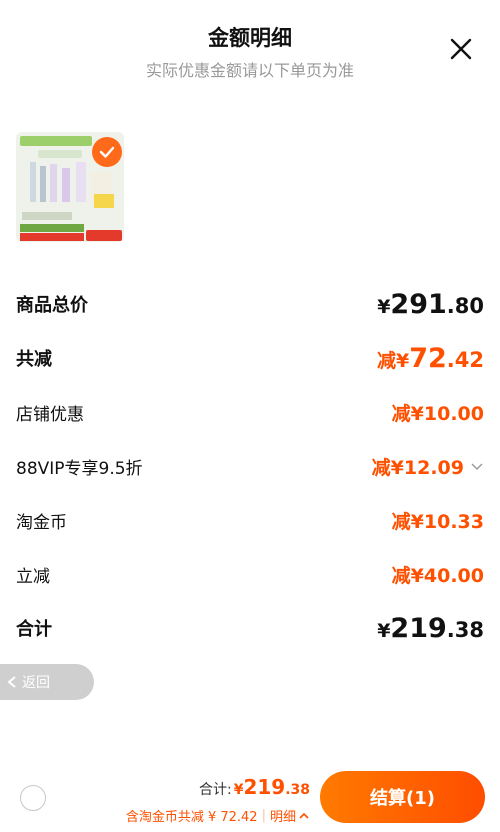  Describe the element at coordinates (11, 682) in the screenshot. I see `chevron-left-icon` at that location.